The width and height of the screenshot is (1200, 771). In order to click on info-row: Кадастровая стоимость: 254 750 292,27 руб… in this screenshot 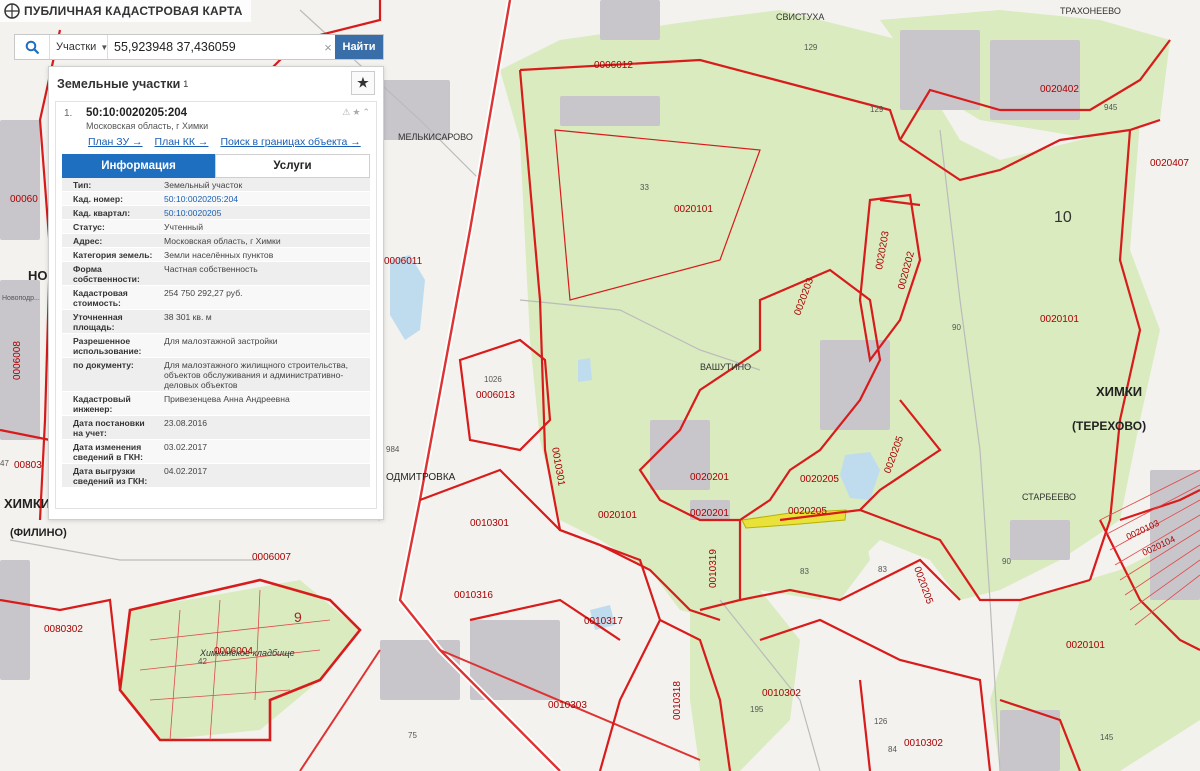, I will do `click(216, 298)`.